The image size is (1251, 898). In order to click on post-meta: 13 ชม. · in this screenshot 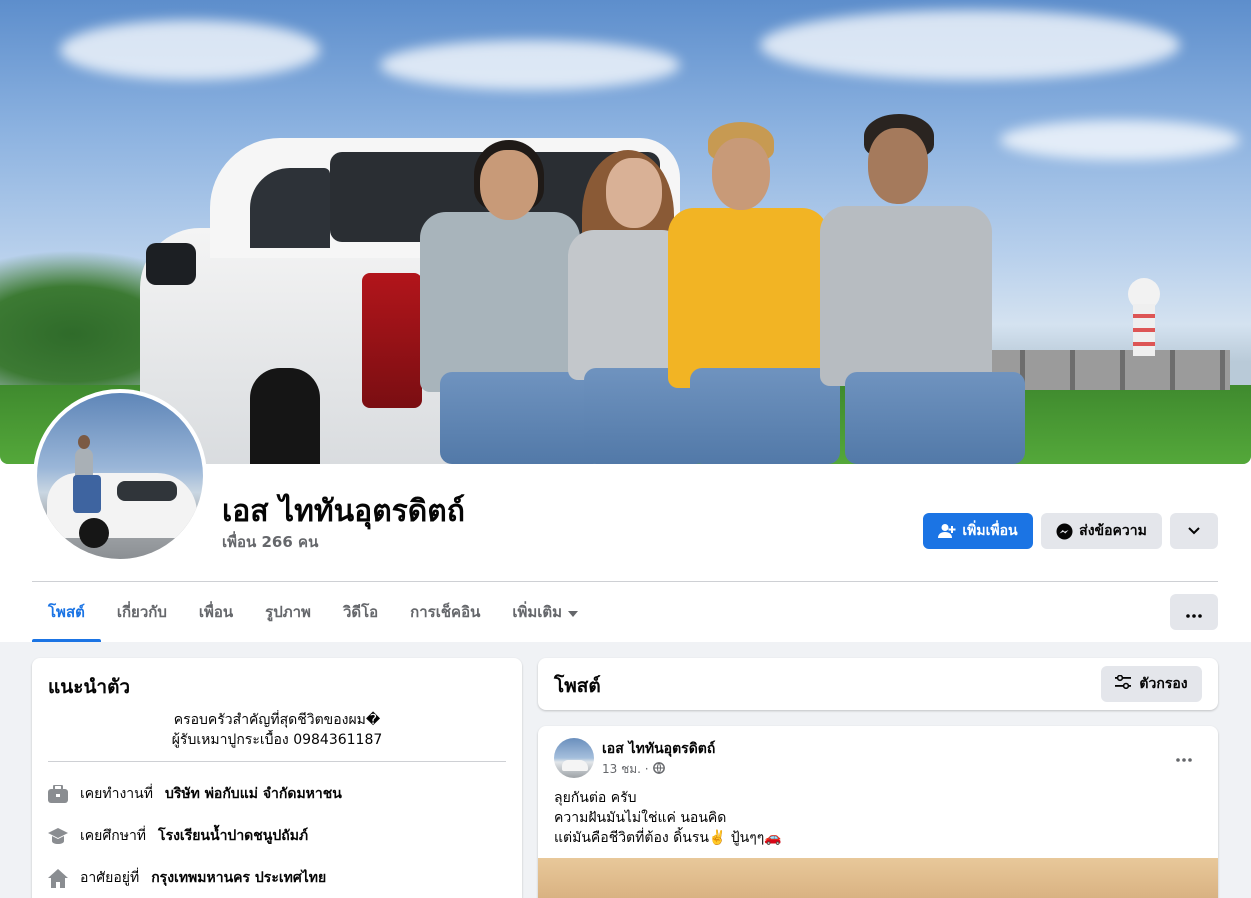, I will do `click(633, 769)`.